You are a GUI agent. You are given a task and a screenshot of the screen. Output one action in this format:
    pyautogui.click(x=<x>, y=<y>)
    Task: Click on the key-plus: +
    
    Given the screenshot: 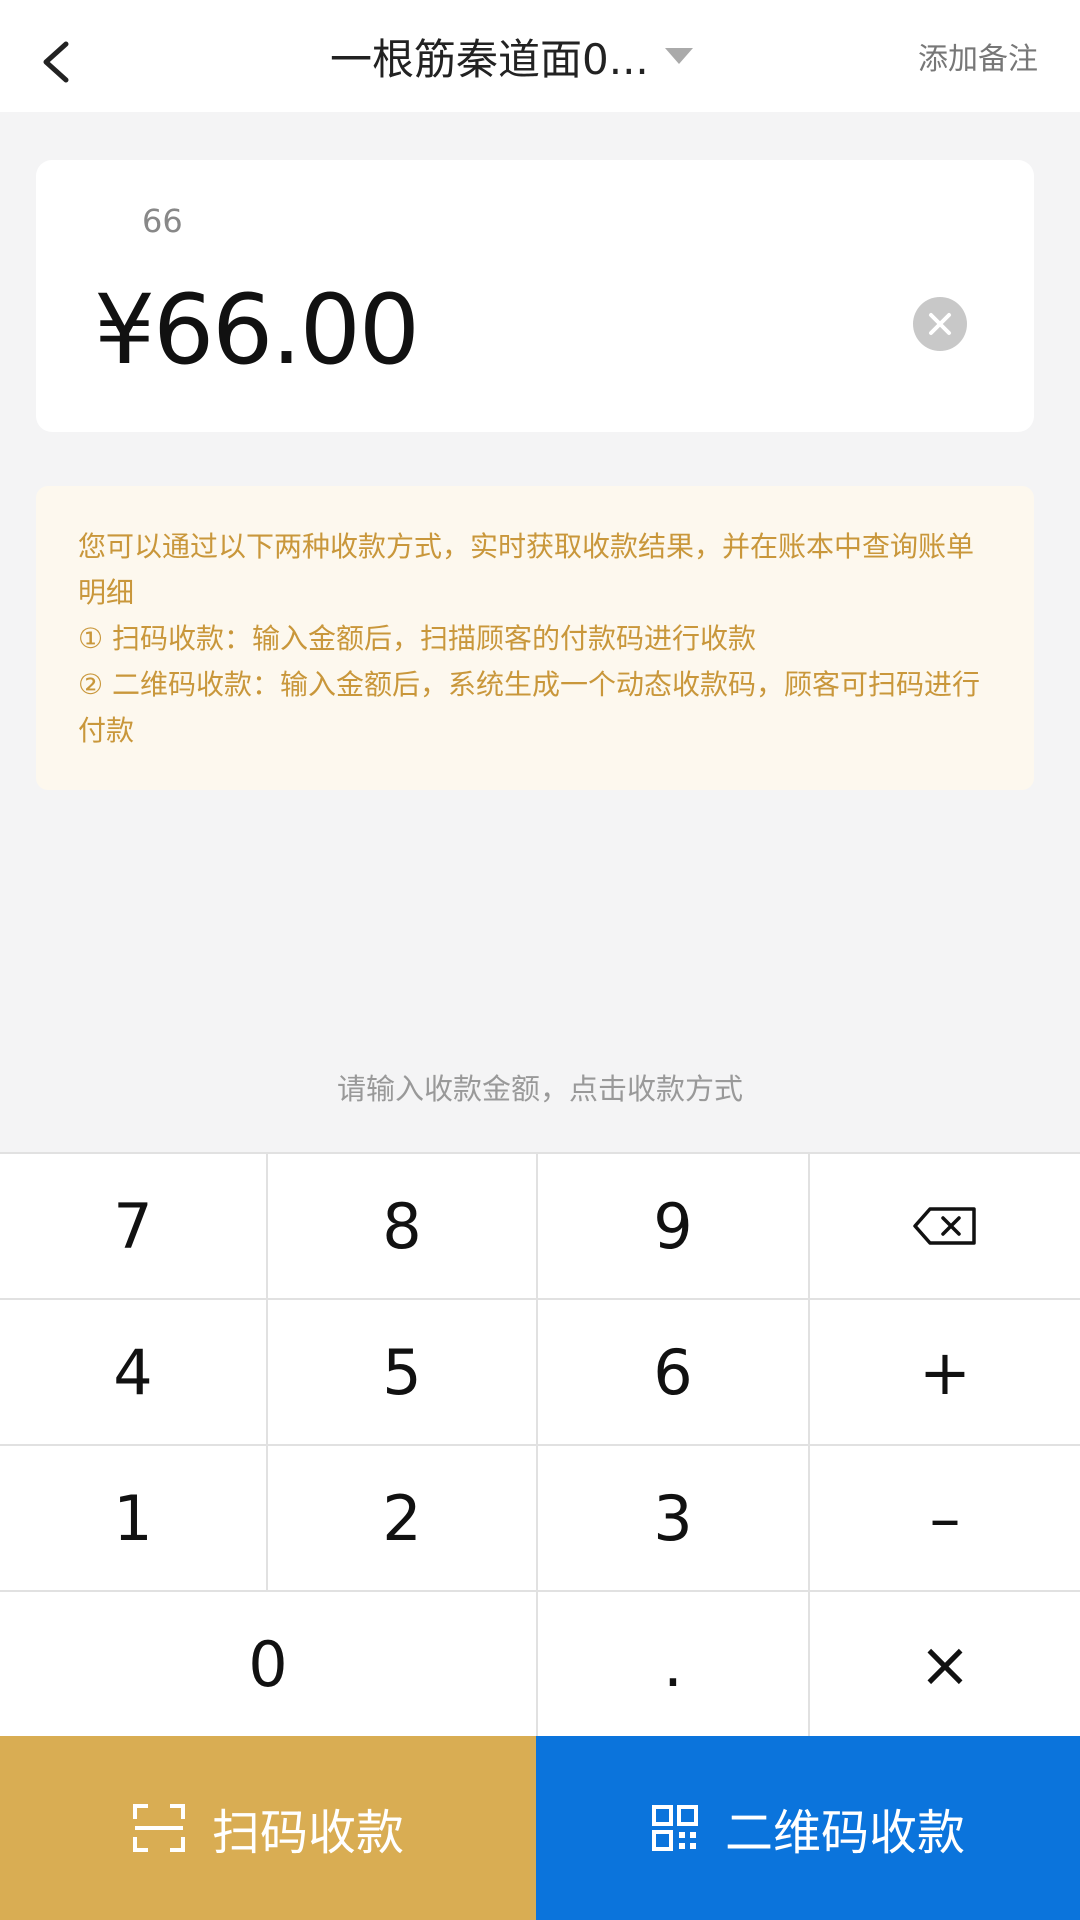 What is the action you would take?
    pyautogui.click(x=945, y=1372)
    